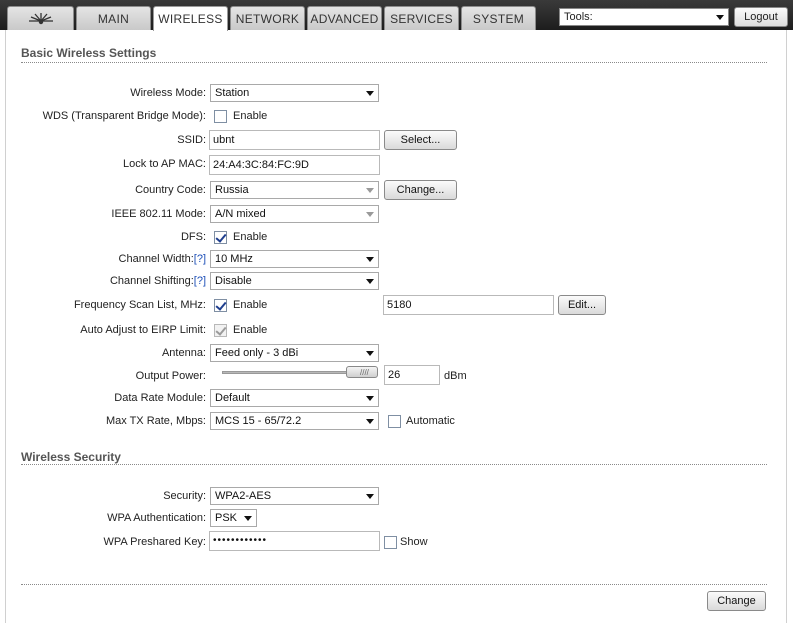  Describe the element at coordinates (394, 421) in the screenshot. I see `max-tx-automatic-checkbox` at that location.